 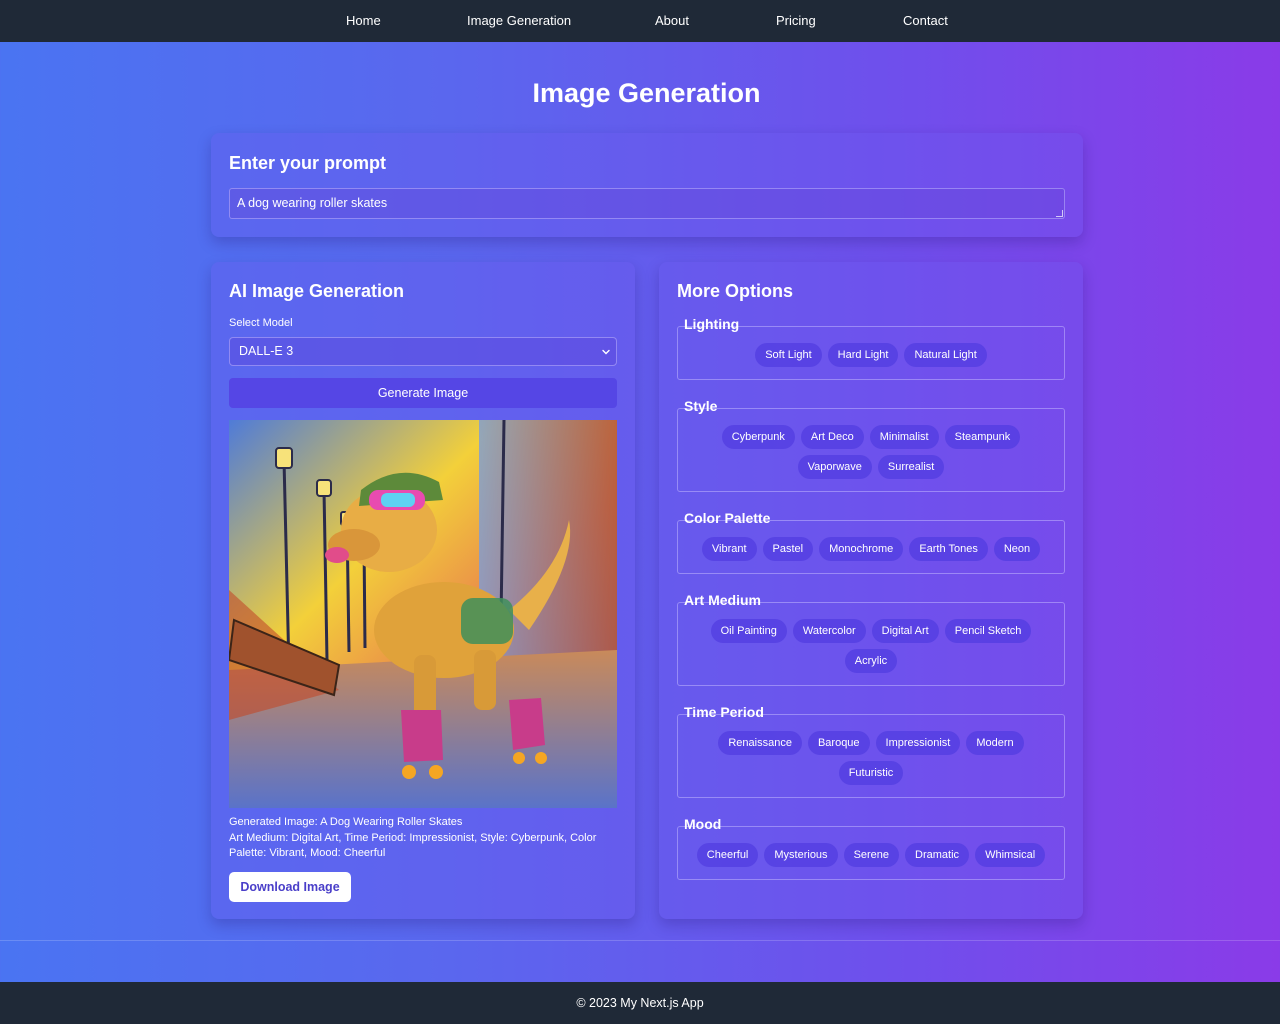 I want to click on prompt-card-title: Enter your prompt, so click(x=308, y=163).